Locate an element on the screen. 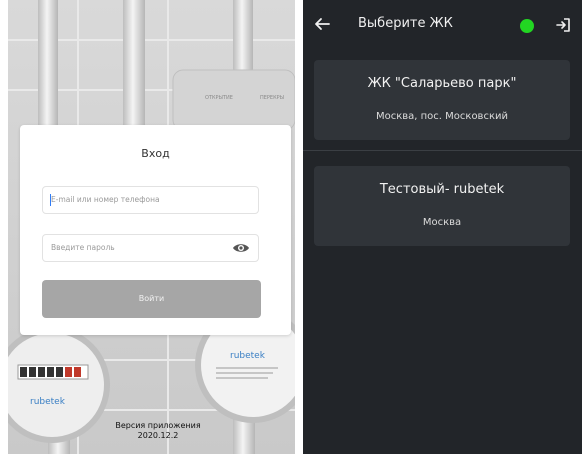 This screenshot has width=582, height=454. arrow-left-icon is located at coordinates (322, 24).